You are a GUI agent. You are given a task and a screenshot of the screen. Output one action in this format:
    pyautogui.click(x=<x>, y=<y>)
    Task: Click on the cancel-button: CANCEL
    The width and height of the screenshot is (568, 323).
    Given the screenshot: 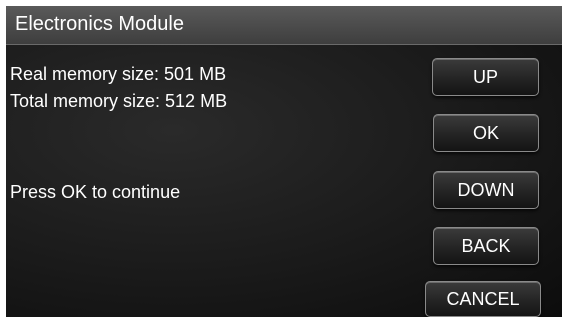 What is the action you would take?
    pyautogui.click(x=483, y=299)
    